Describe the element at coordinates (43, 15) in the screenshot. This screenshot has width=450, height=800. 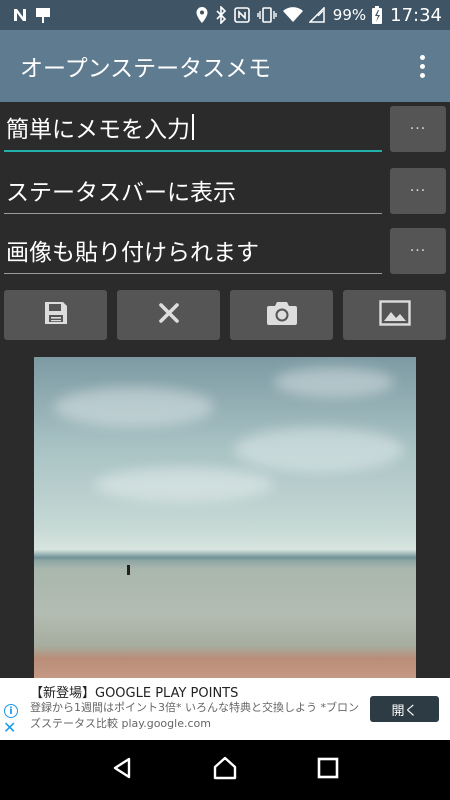
I see `flag-notification-icon` at that location.